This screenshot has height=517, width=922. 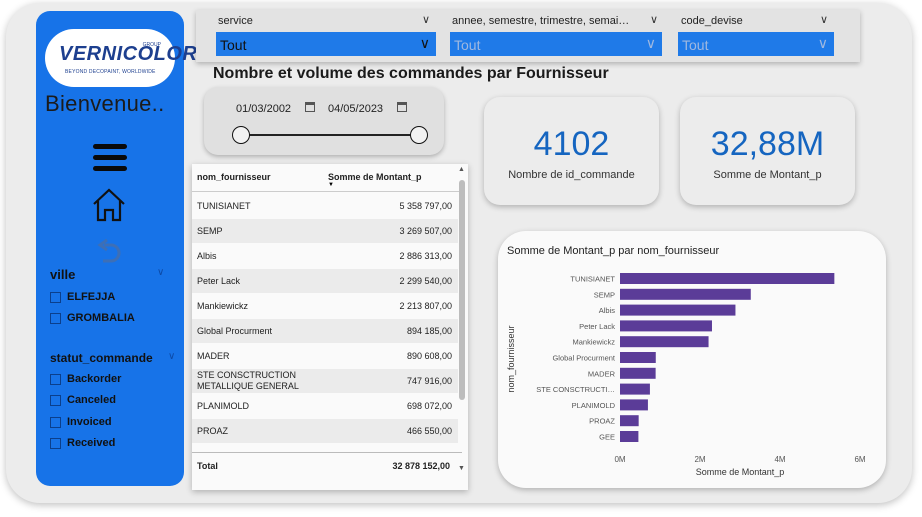 I want to click on service-dropdown: Tout ∨, so click(x=326, y=44).